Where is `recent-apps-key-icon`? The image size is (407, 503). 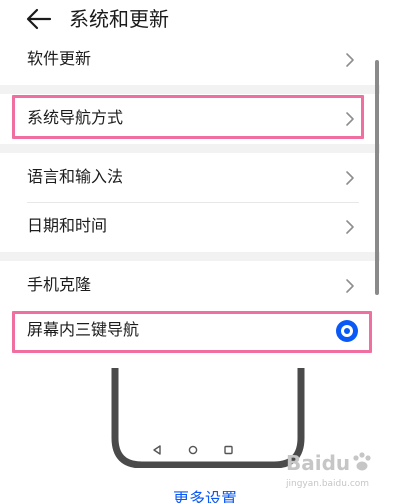
recent-apps-key-icon is located at coordinates (228, 450).